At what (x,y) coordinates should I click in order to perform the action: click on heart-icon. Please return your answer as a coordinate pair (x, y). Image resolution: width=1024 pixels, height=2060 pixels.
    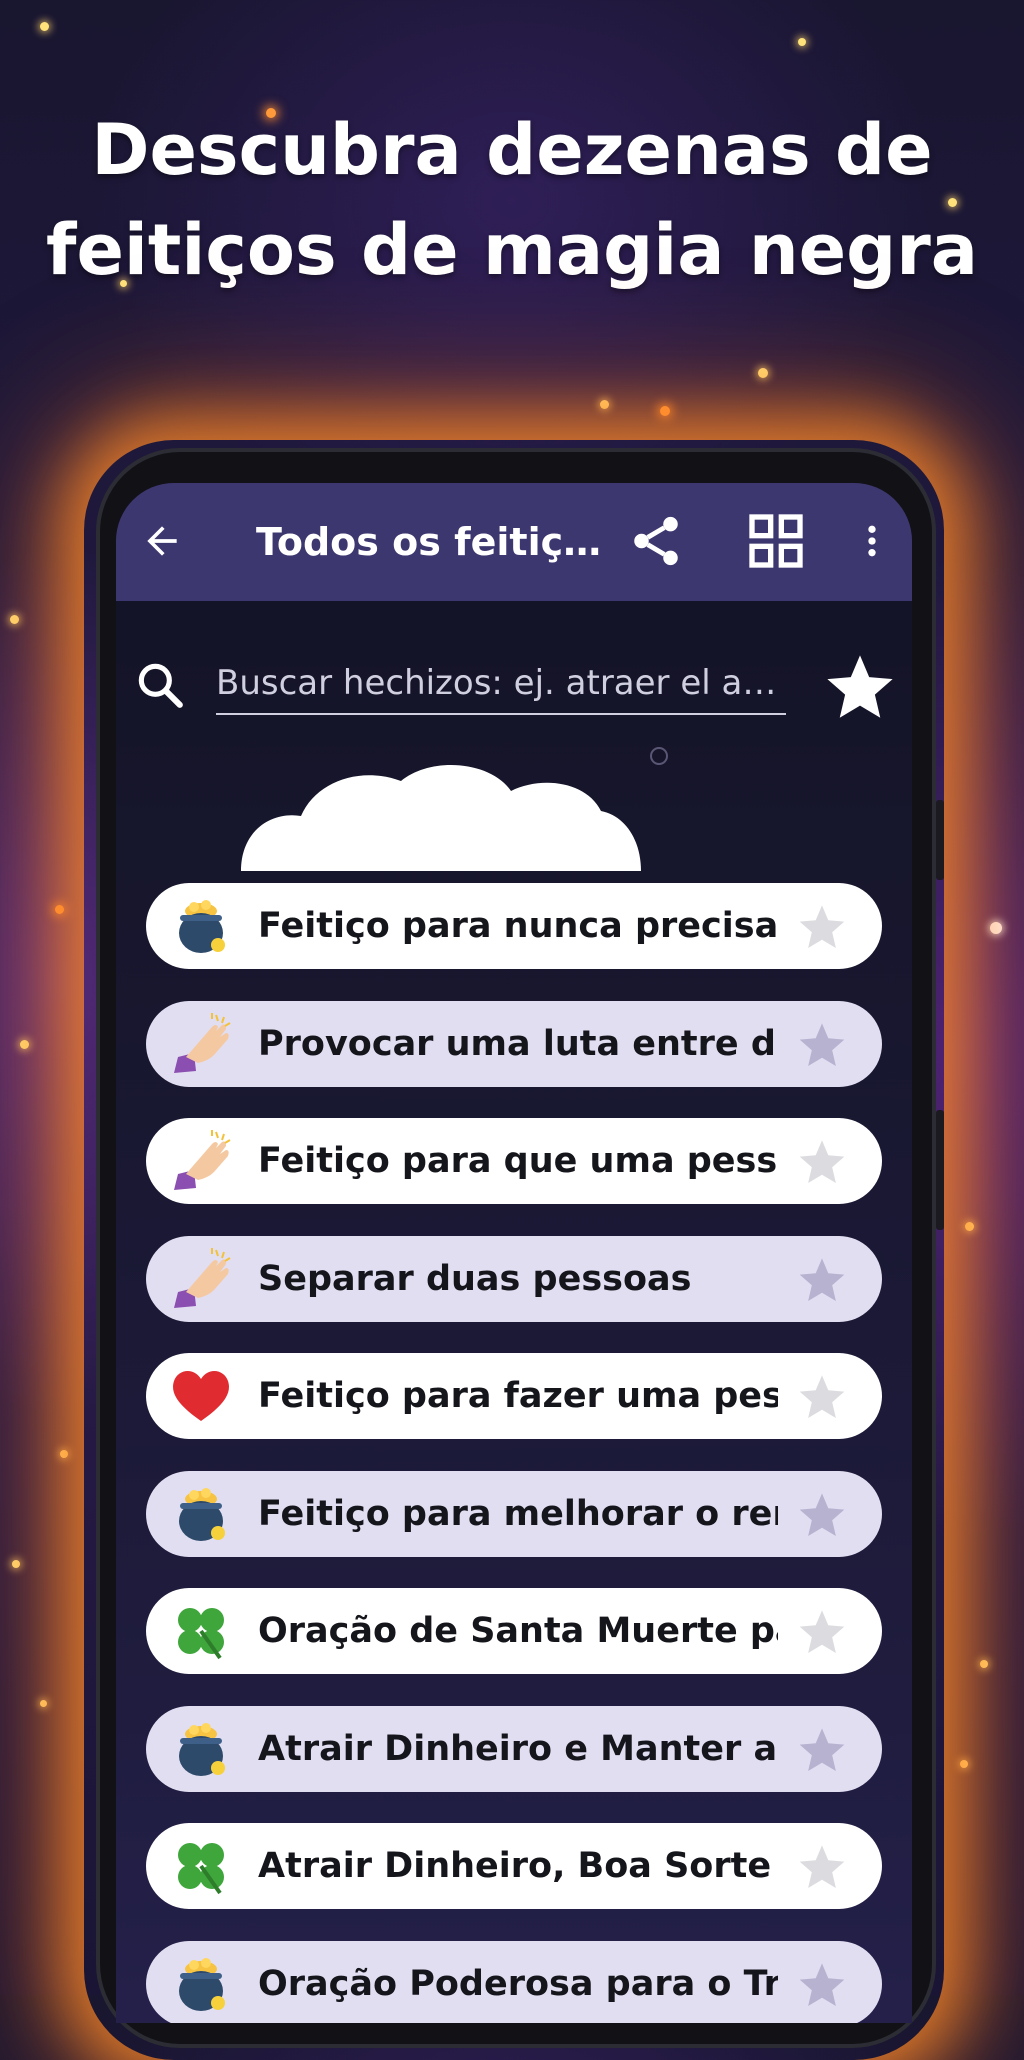
    Looking at the image, I should click on (201, 1396).